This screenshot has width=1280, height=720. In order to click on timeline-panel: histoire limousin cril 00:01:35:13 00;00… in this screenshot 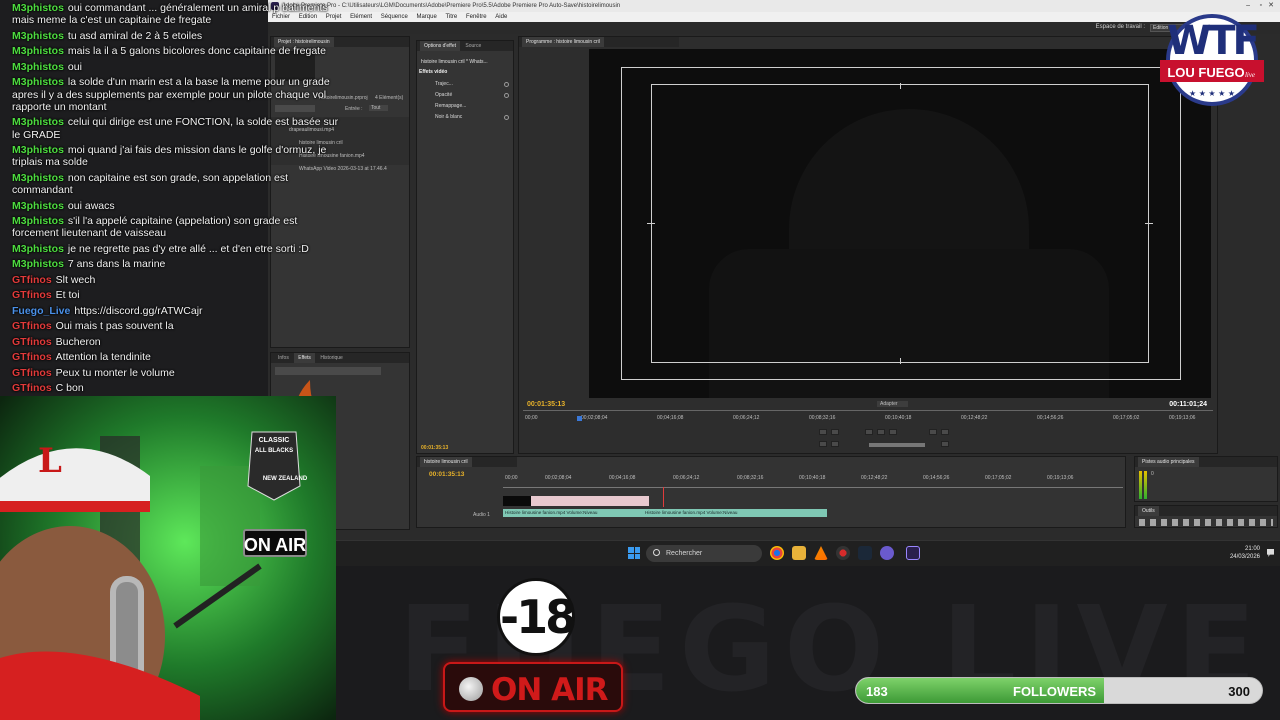, I will do `click(771, 492)`.